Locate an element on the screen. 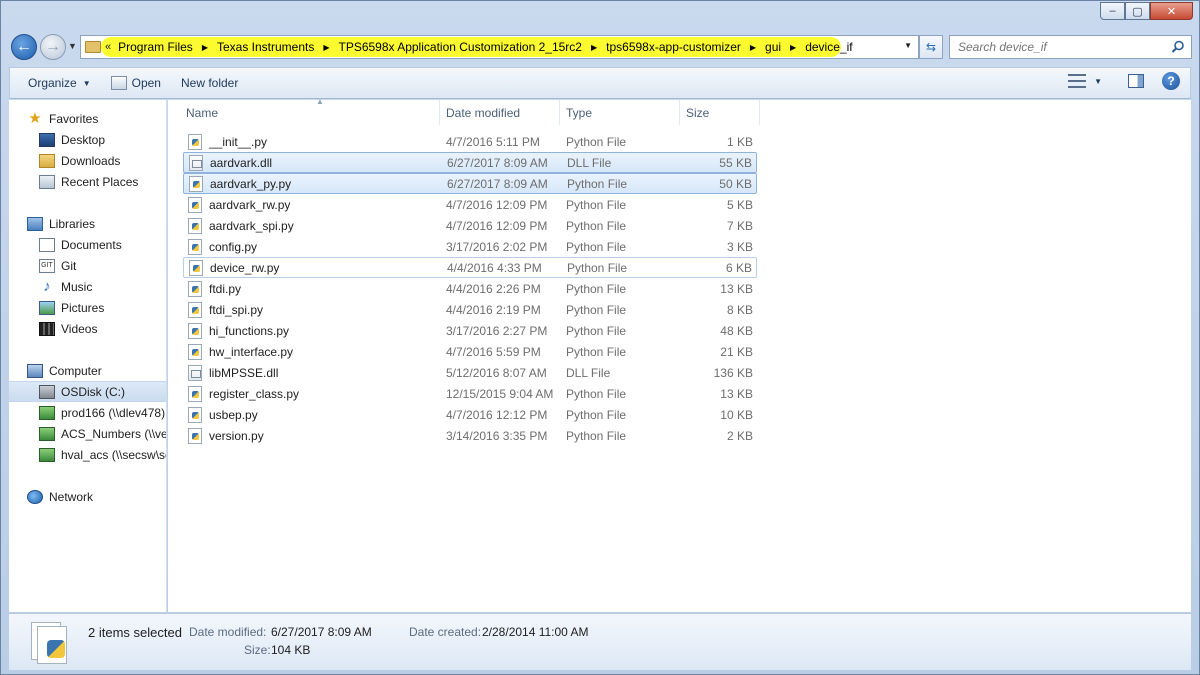 This screenshot has height=675, width=1200. breadcrumb-tps6598x-app-customizer: tps6598x-app-customizer is located at coordinates (673, 47).